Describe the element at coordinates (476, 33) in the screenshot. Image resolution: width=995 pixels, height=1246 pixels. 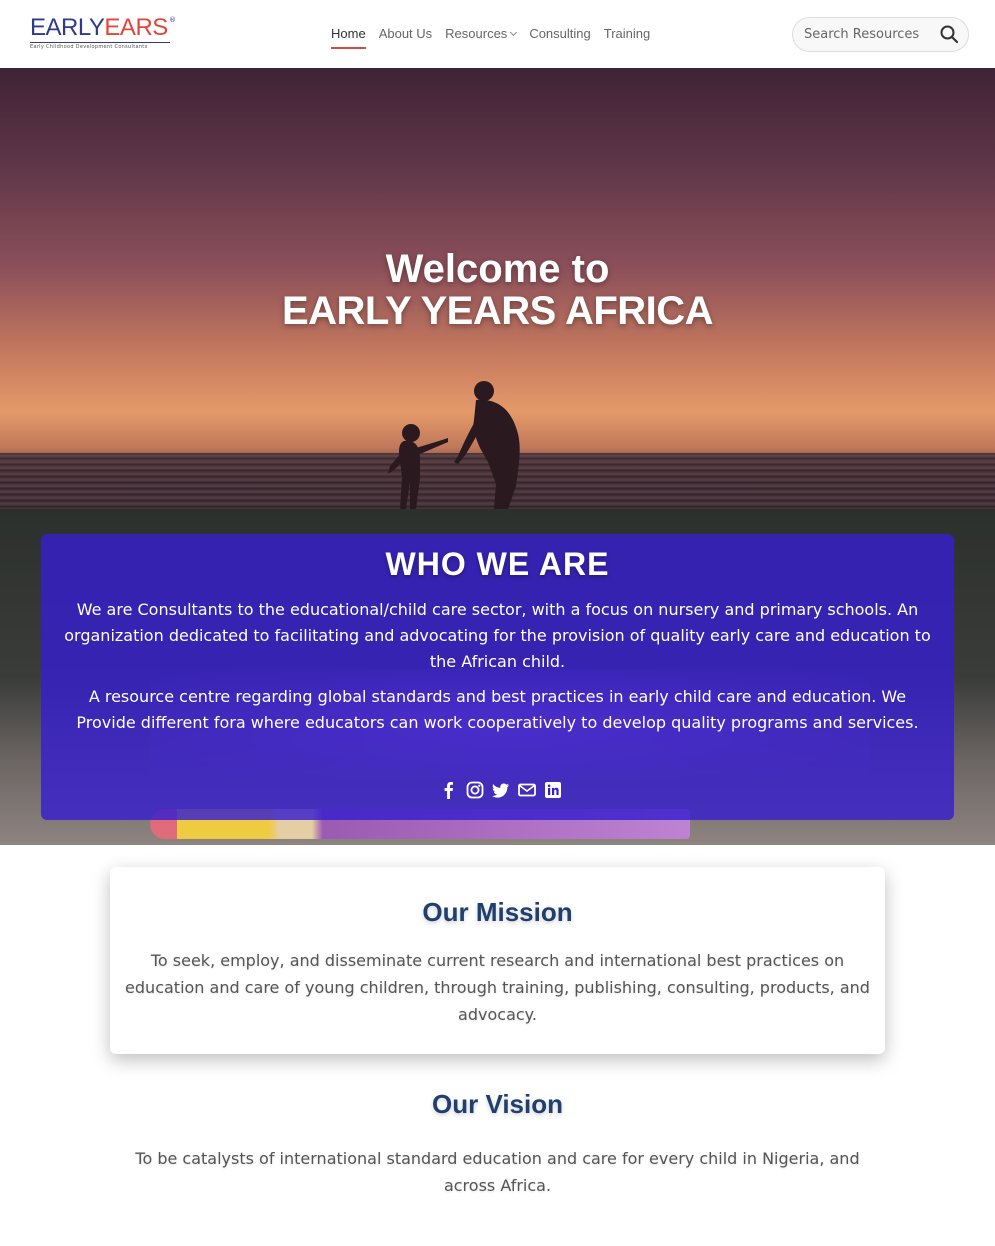
I see `nav-item-resources-label: Resources` at that location.